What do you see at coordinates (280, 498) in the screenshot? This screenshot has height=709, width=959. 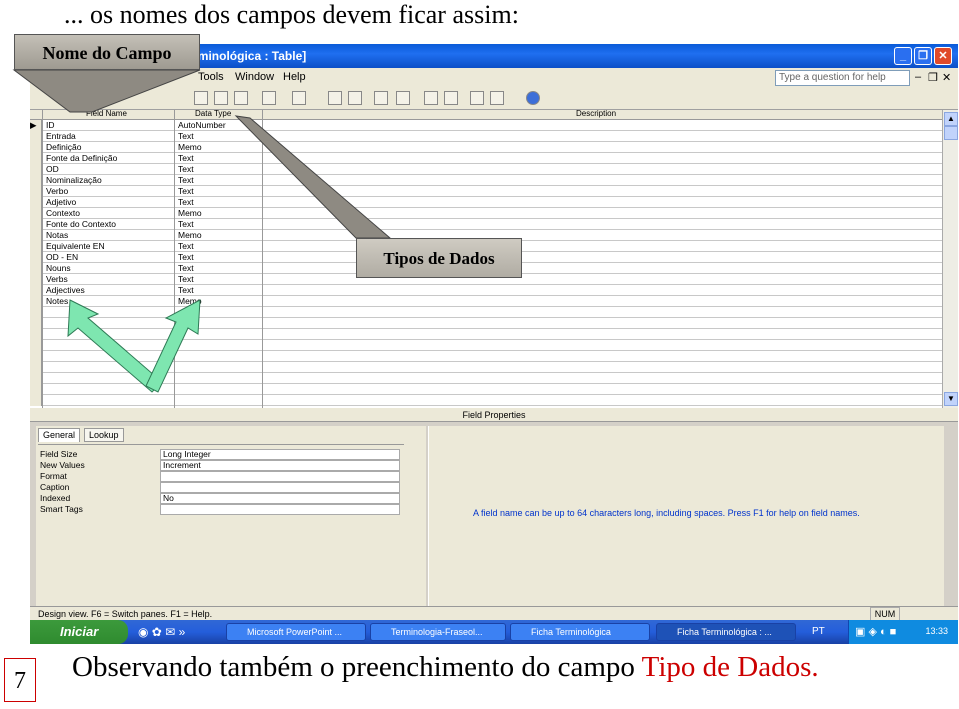 I see `property-value: No` at bounding box center [280, 498].